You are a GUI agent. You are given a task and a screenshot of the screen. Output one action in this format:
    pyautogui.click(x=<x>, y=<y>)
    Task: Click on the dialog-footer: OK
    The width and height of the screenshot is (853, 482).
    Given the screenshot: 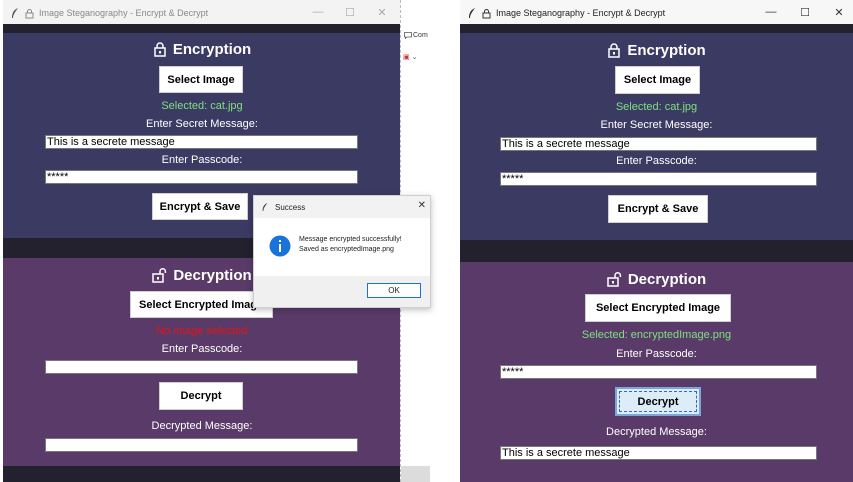 What is the action you would take?
    pyautogui.click(x=342, y=291)
    